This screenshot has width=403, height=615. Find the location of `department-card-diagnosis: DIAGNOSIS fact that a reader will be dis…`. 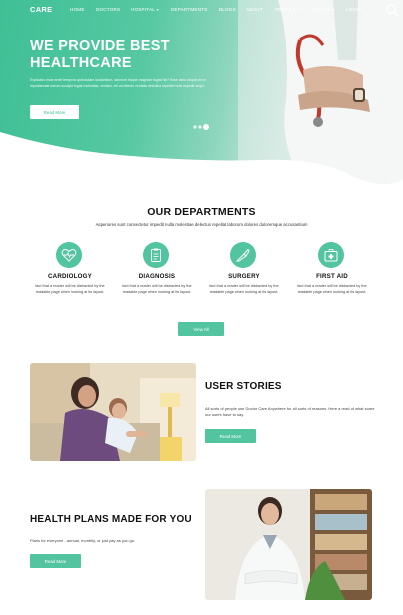

department-card-diagnosis: DIAGNOSIS fact that a reader will be dis… is located at coordinates (157, 273).